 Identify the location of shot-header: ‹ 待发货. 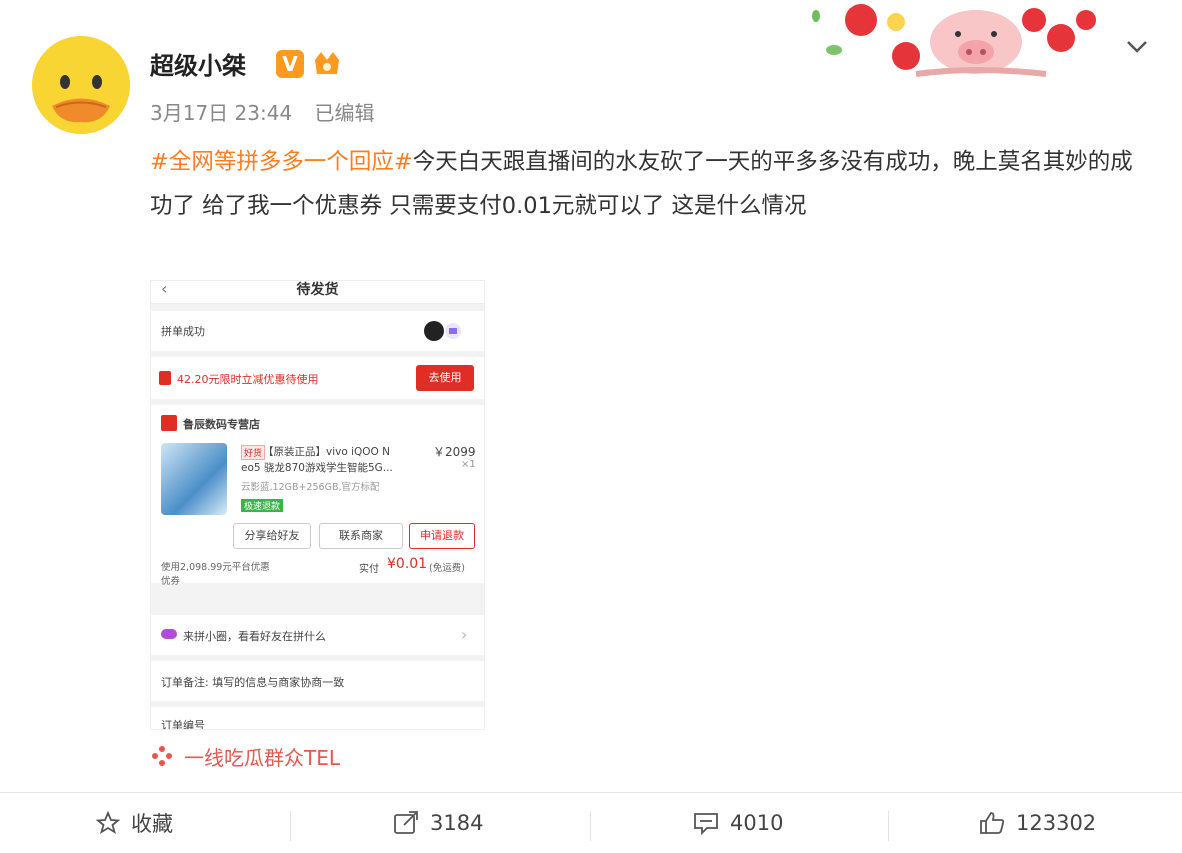
(317, 292).